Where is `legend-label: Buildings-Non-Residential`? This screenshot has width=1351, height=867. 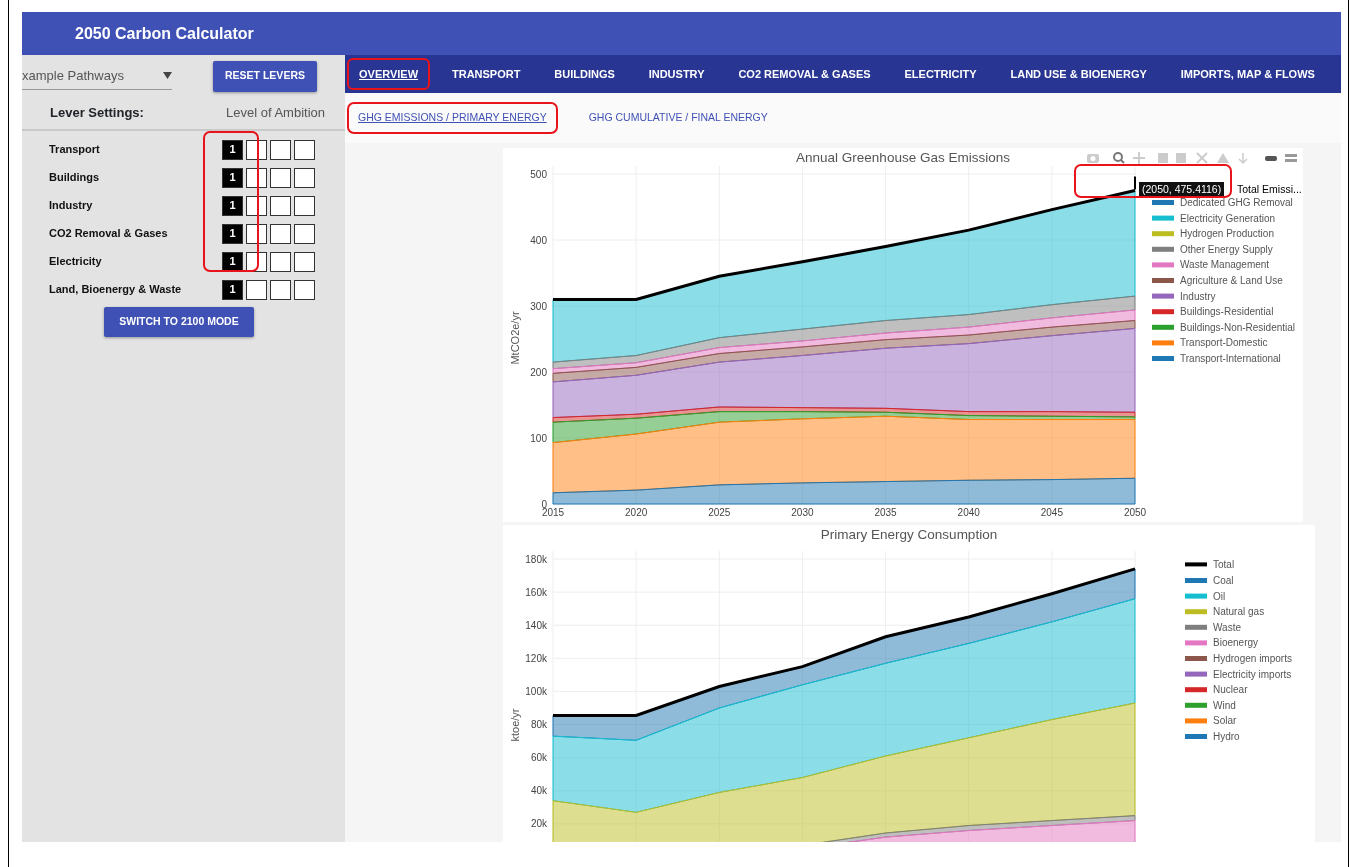 legend-label: Buildings-Non-Residential is located at coordinates (1238, 327).